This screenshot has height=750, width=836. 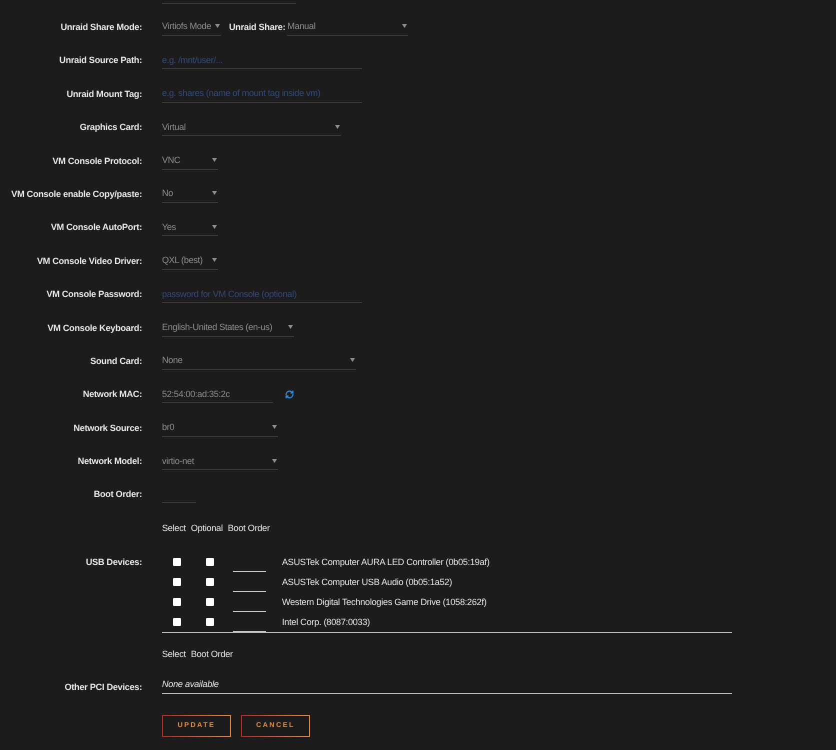 I want to click on field-label: Other PCI Devices:, so click(x=103, y=687).